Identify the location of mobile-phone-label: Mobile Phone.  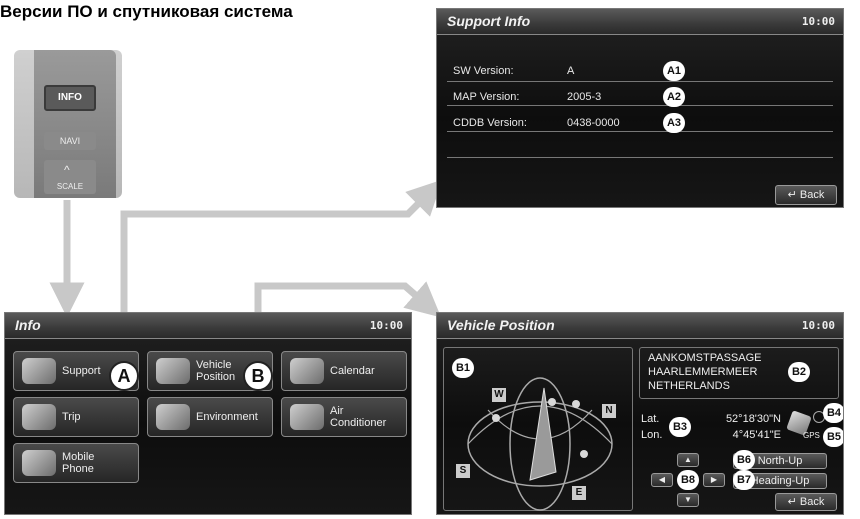
(78, 463).